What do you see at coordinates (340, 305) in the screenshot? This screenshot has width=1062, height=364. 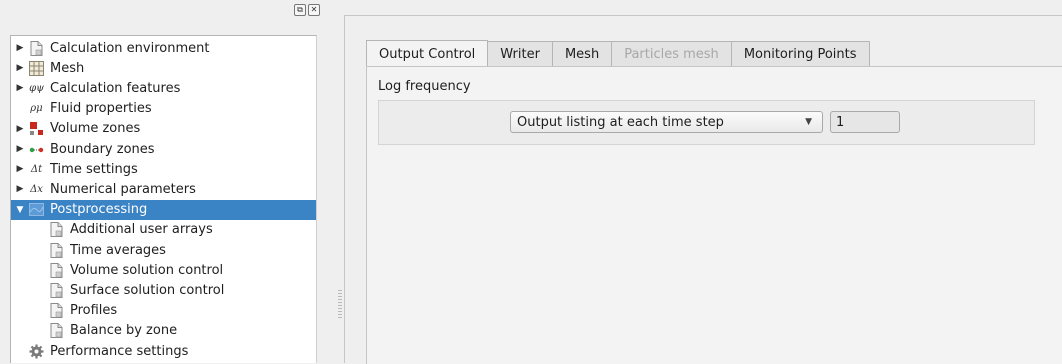 I see `splitter-handle` at bounding box center [340, 305].